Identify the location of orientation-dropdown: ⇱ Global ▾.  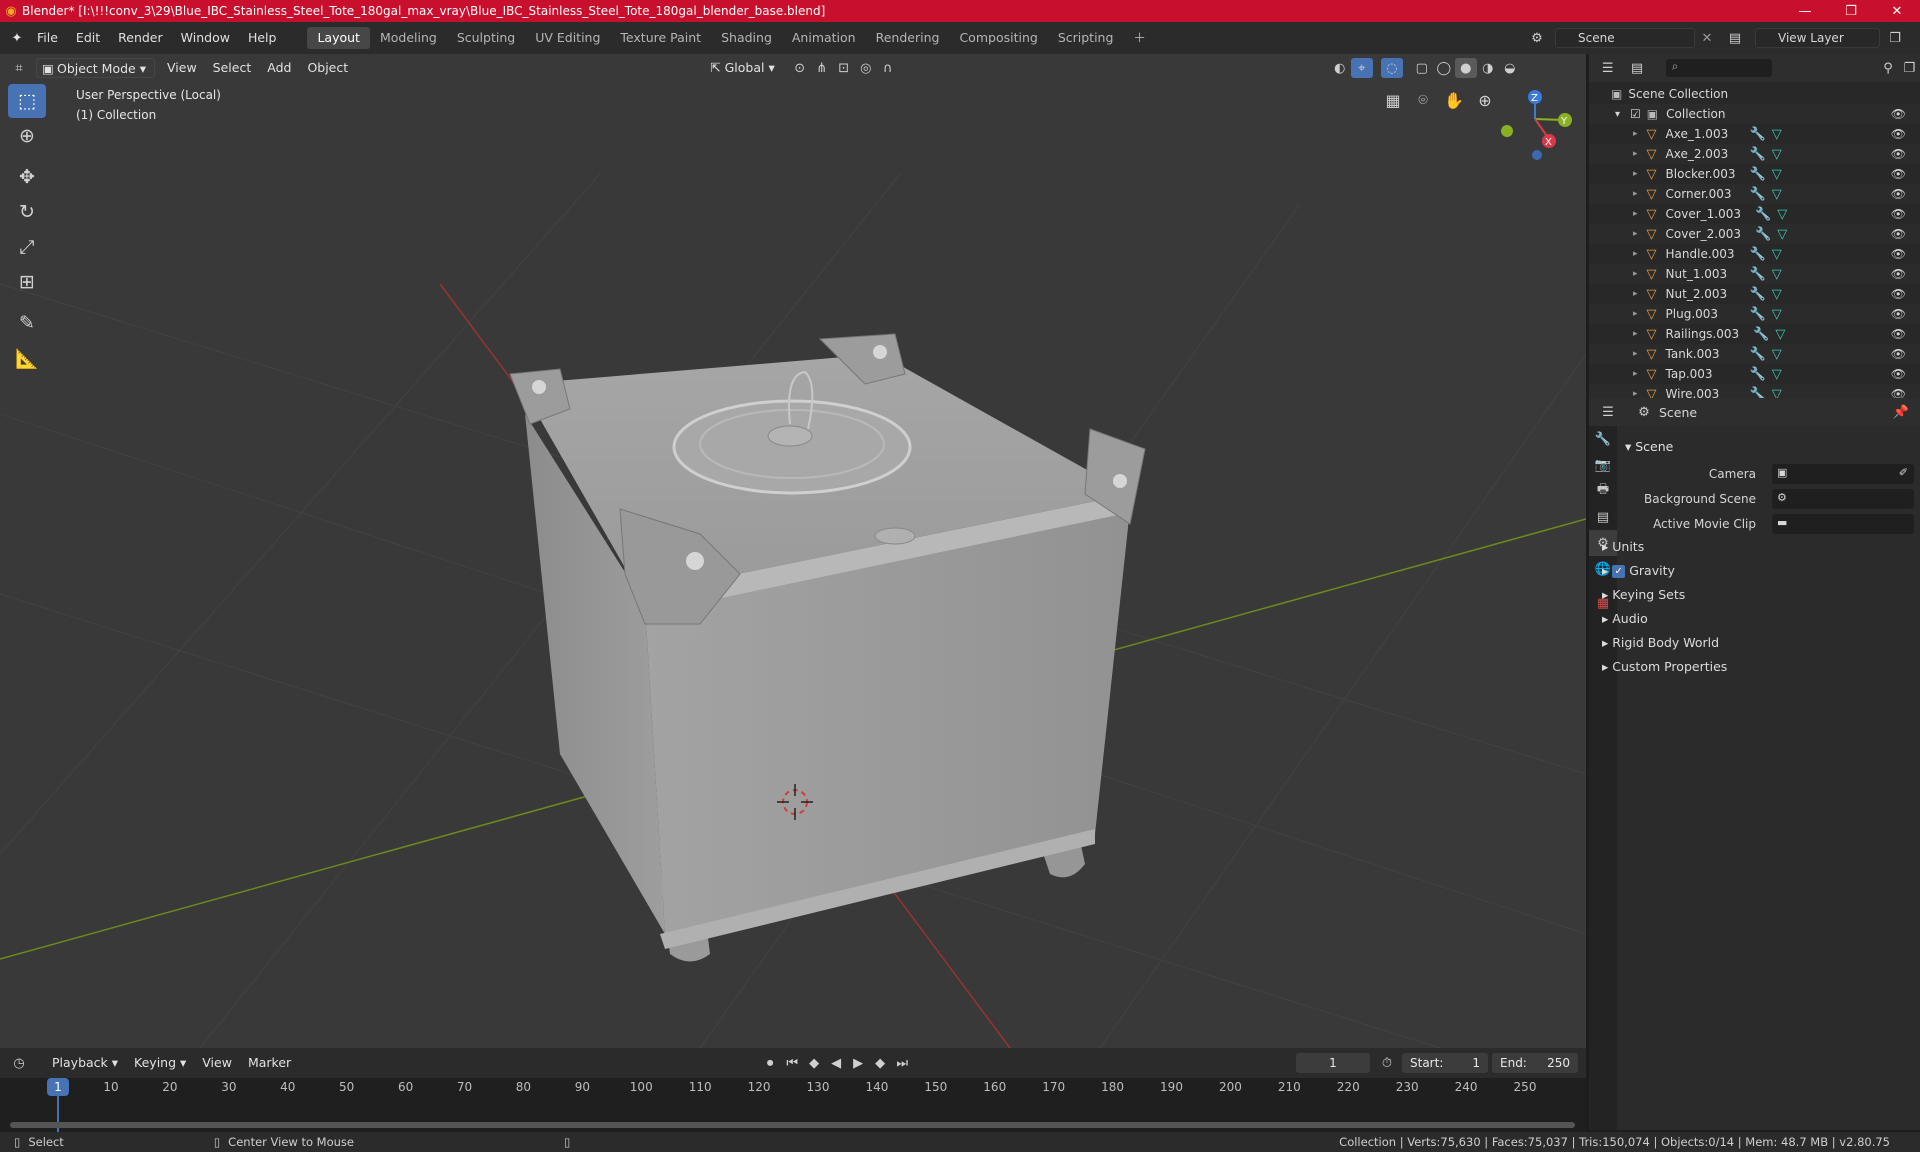
(742, 68).